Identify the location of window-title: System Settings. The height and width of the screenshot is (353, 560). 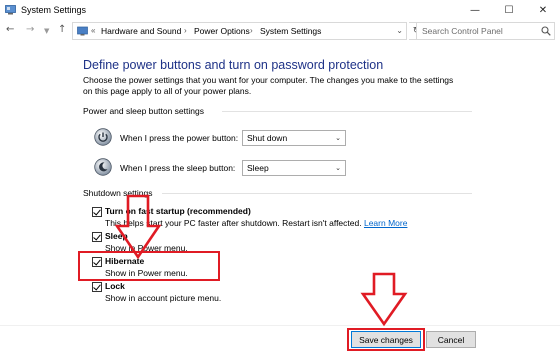
(54, 10).